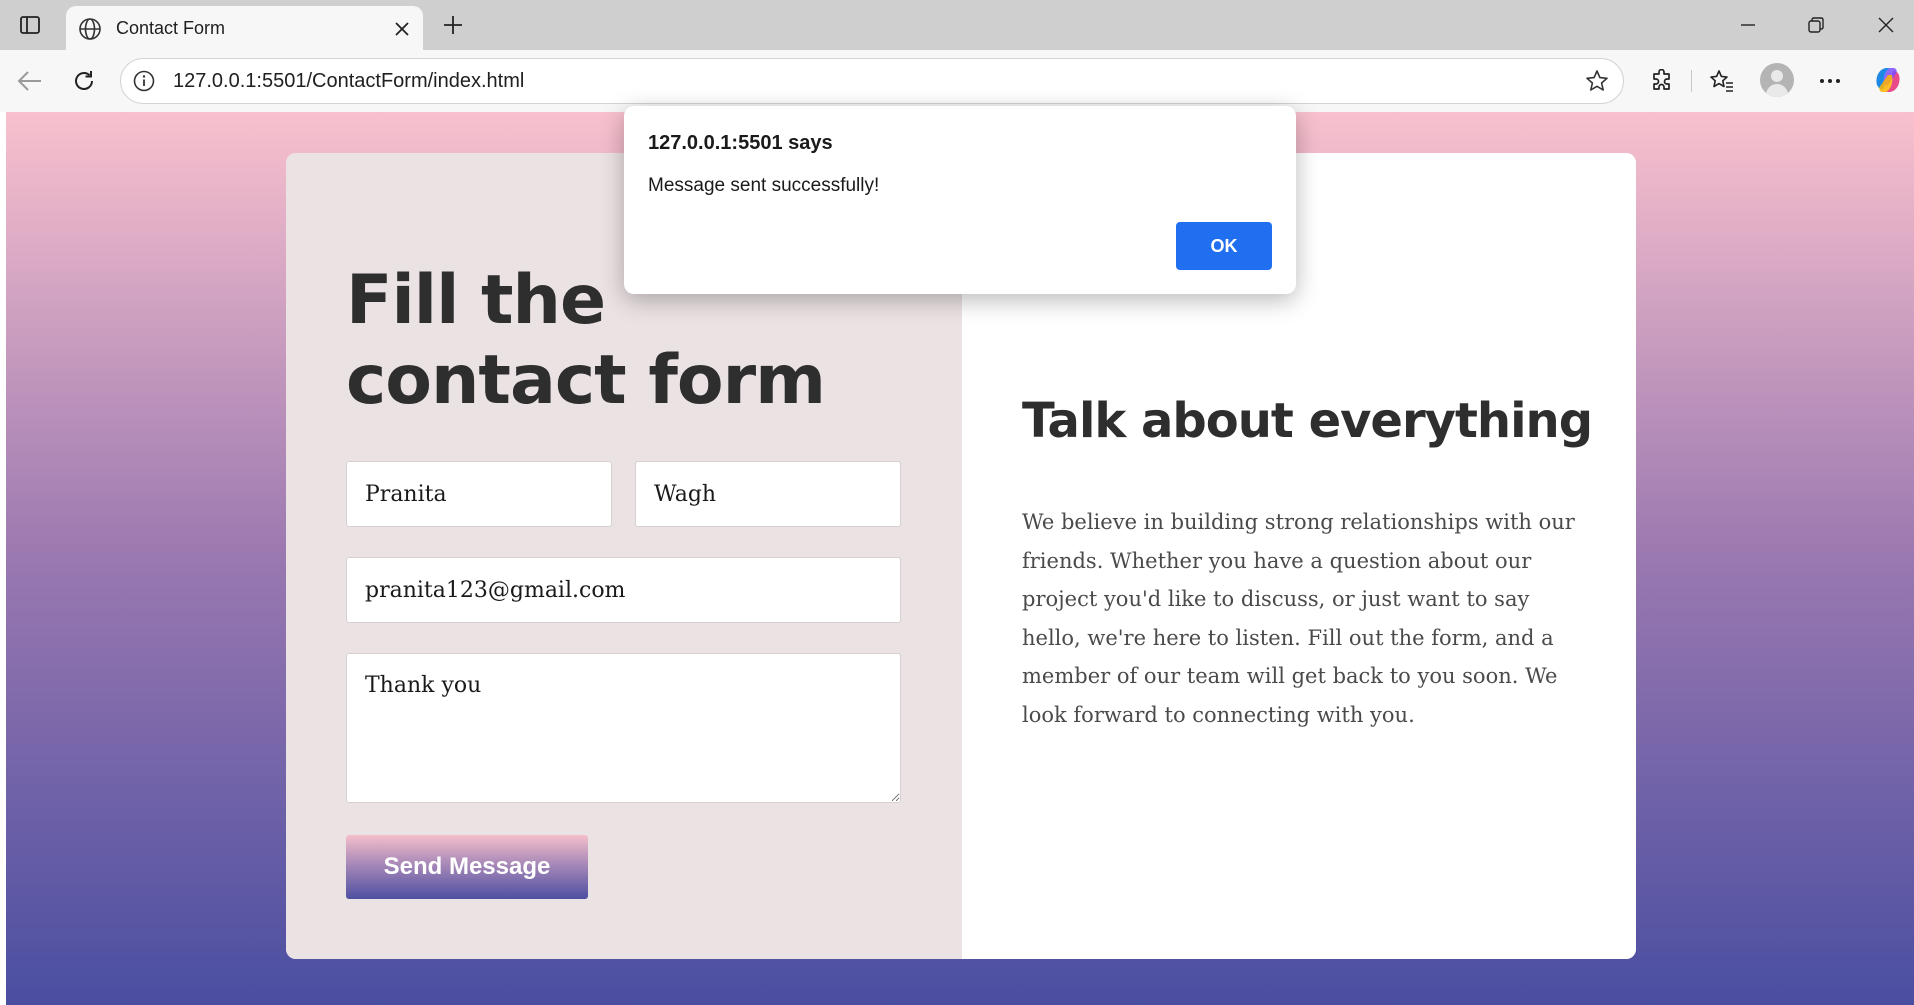  Describe the element at coordinates (1888, 80) in the screenshot. I see `copilot-icon` at that location.